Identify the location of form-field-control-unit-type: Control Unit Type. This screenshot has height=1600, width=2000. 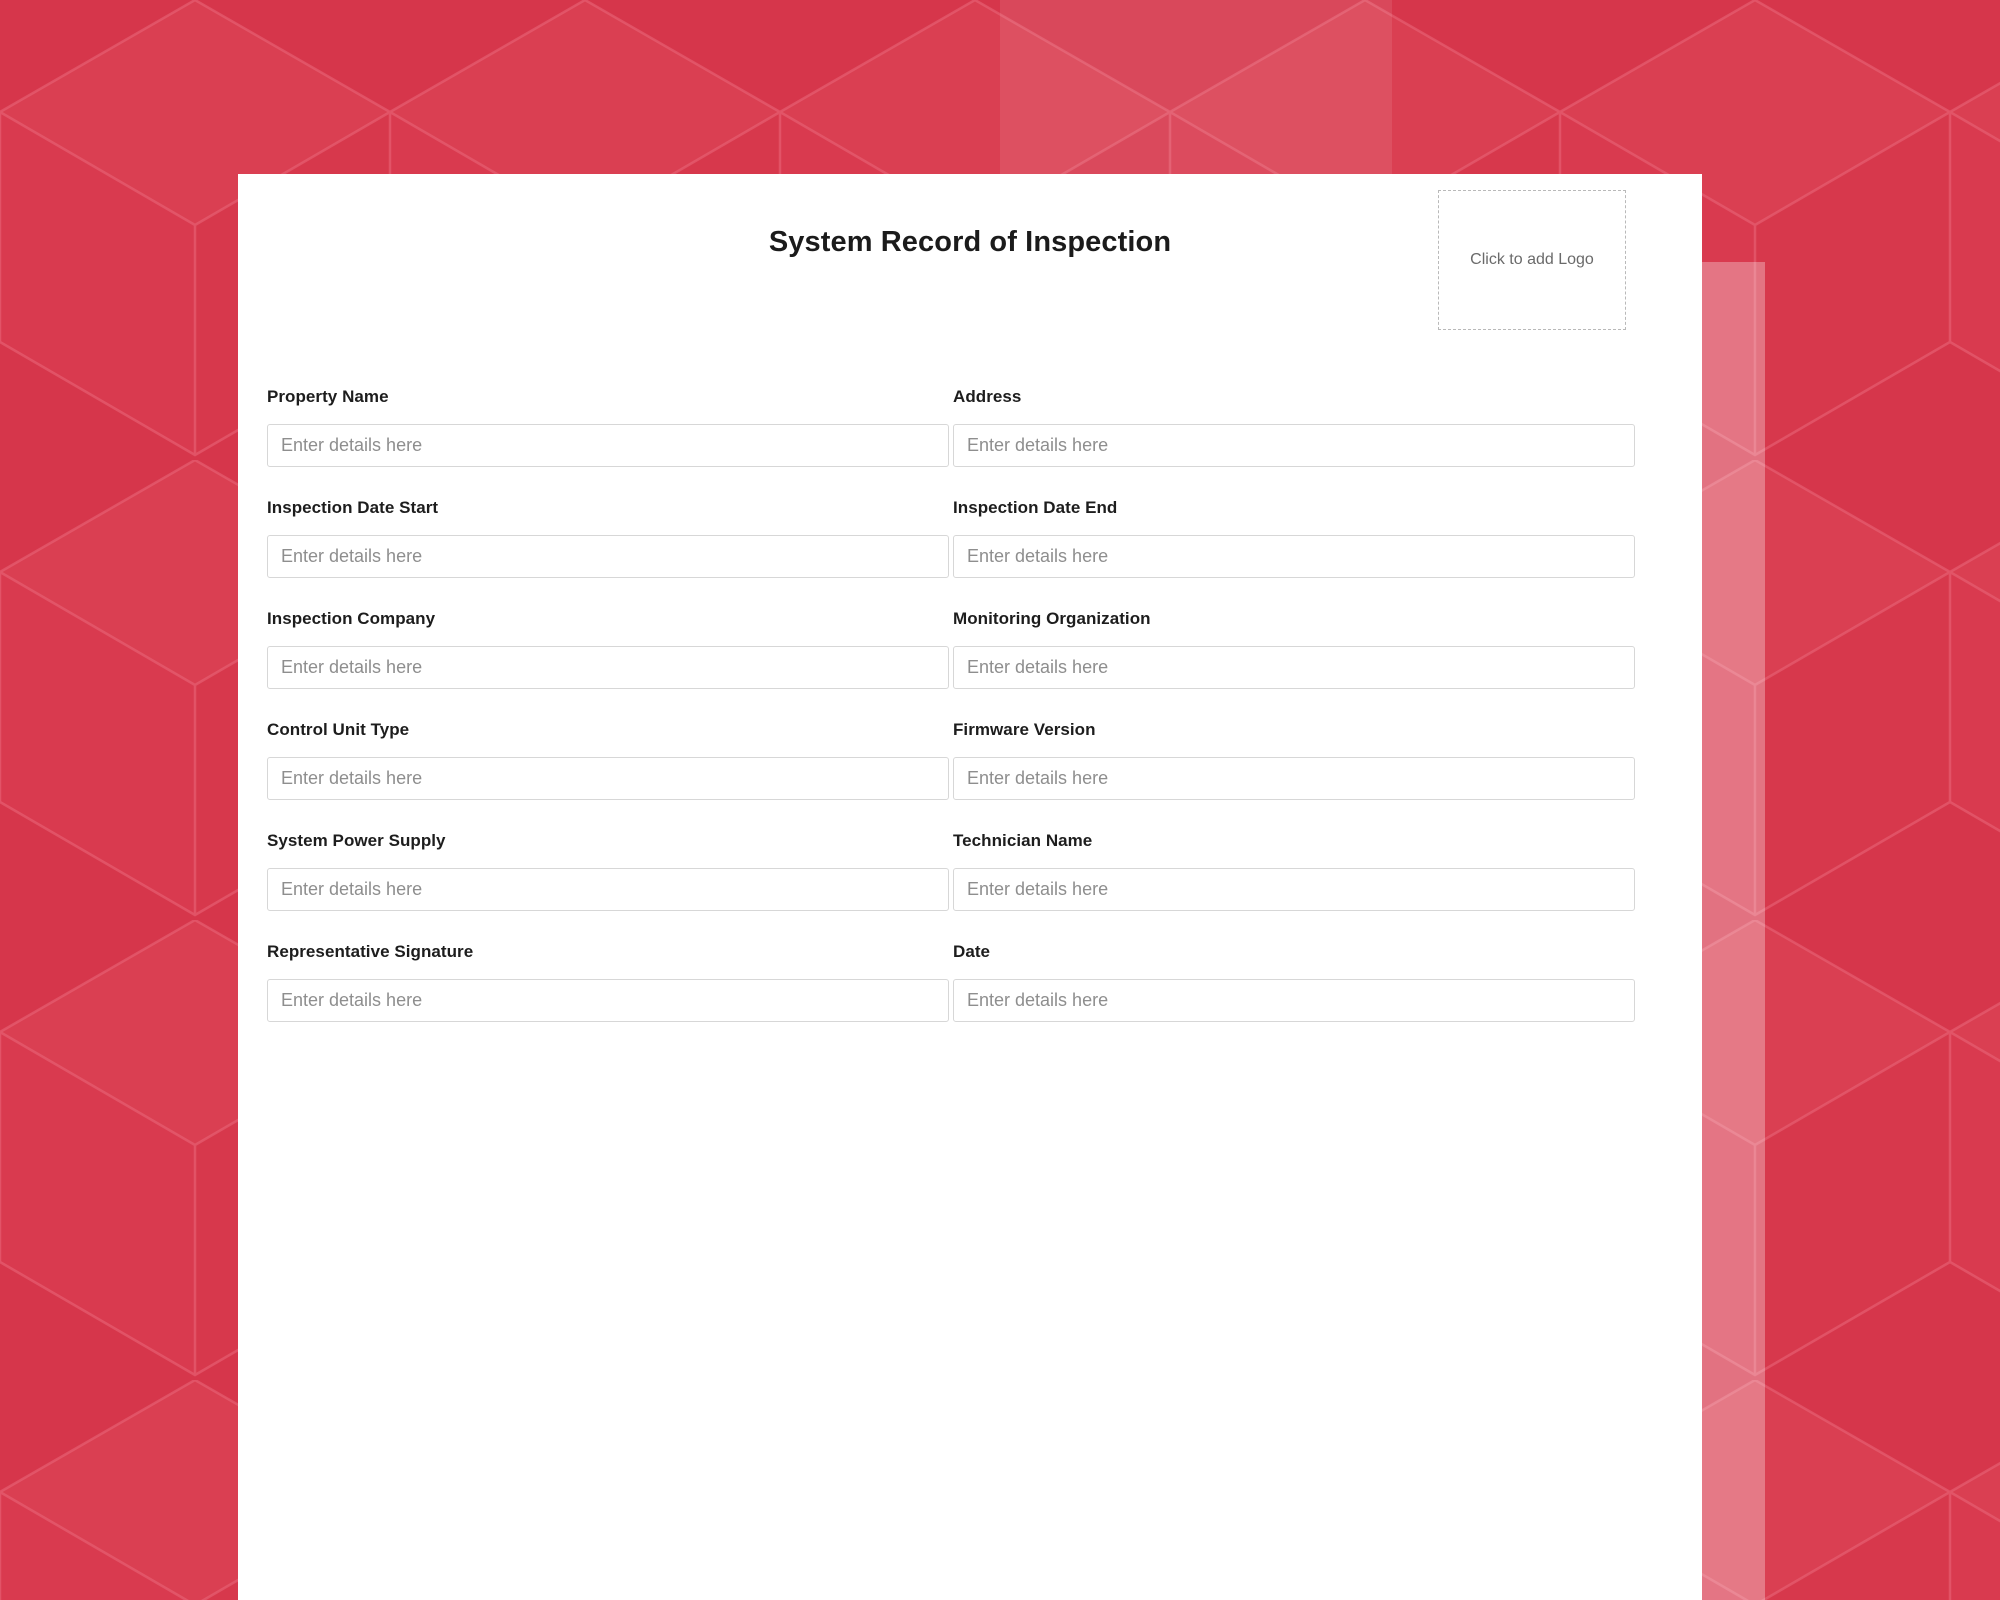
(603, 775).